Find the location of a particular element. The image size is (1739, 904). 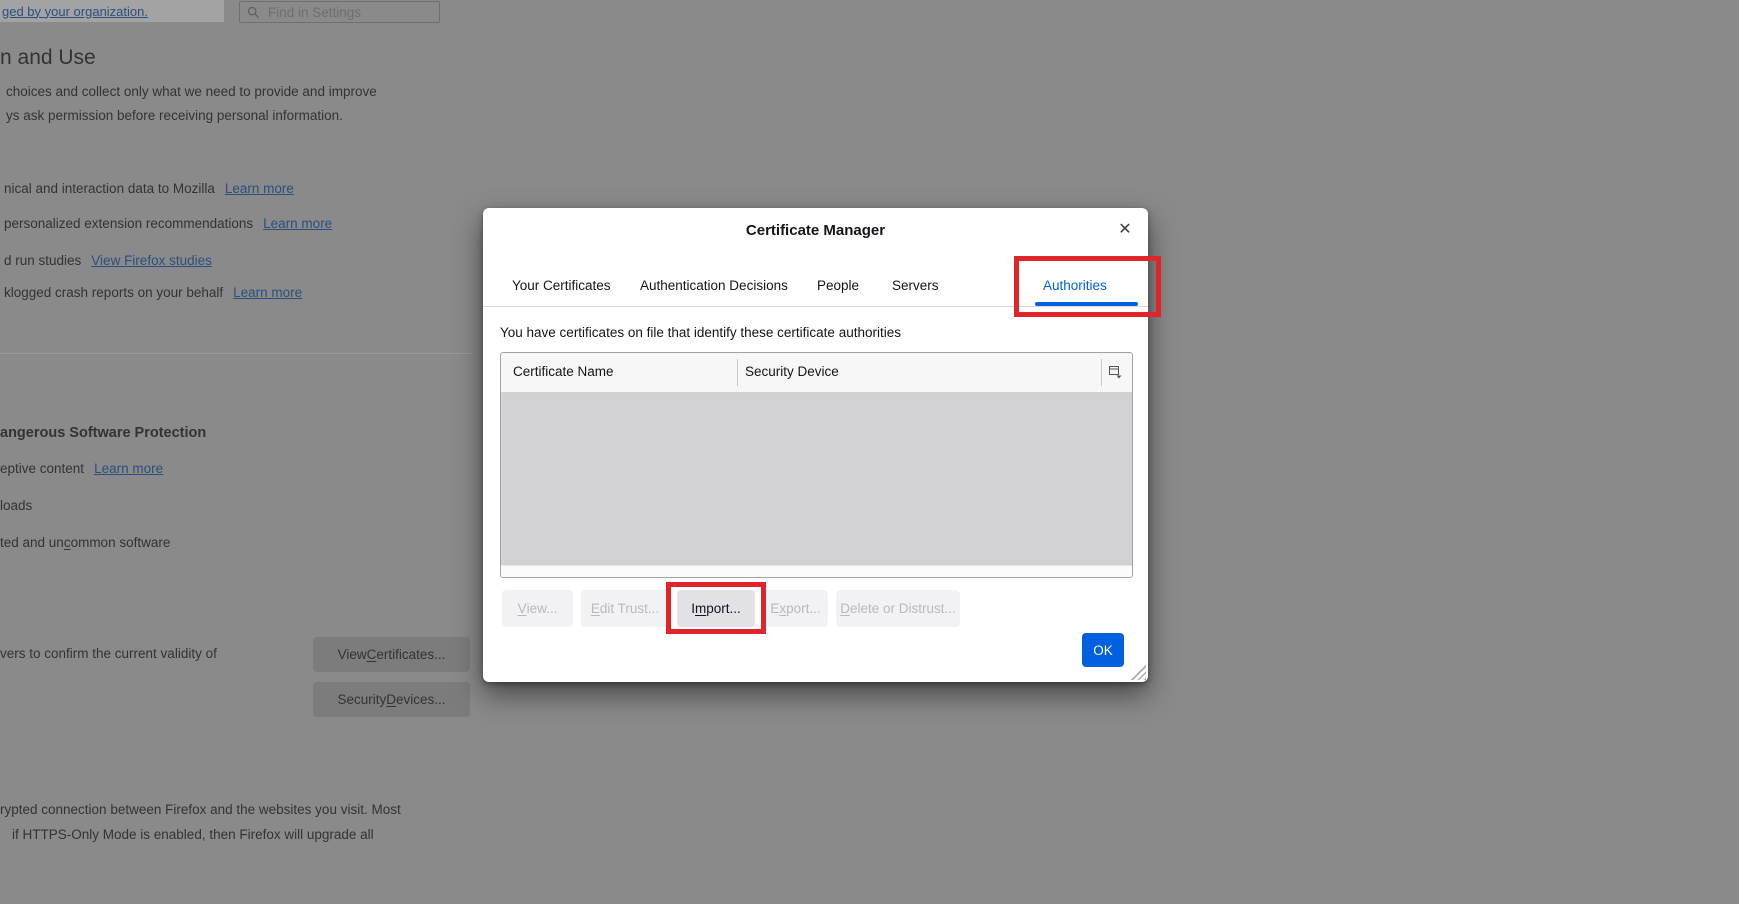

setting-label: ted and uncommon software is located at coordinates (85, 542).